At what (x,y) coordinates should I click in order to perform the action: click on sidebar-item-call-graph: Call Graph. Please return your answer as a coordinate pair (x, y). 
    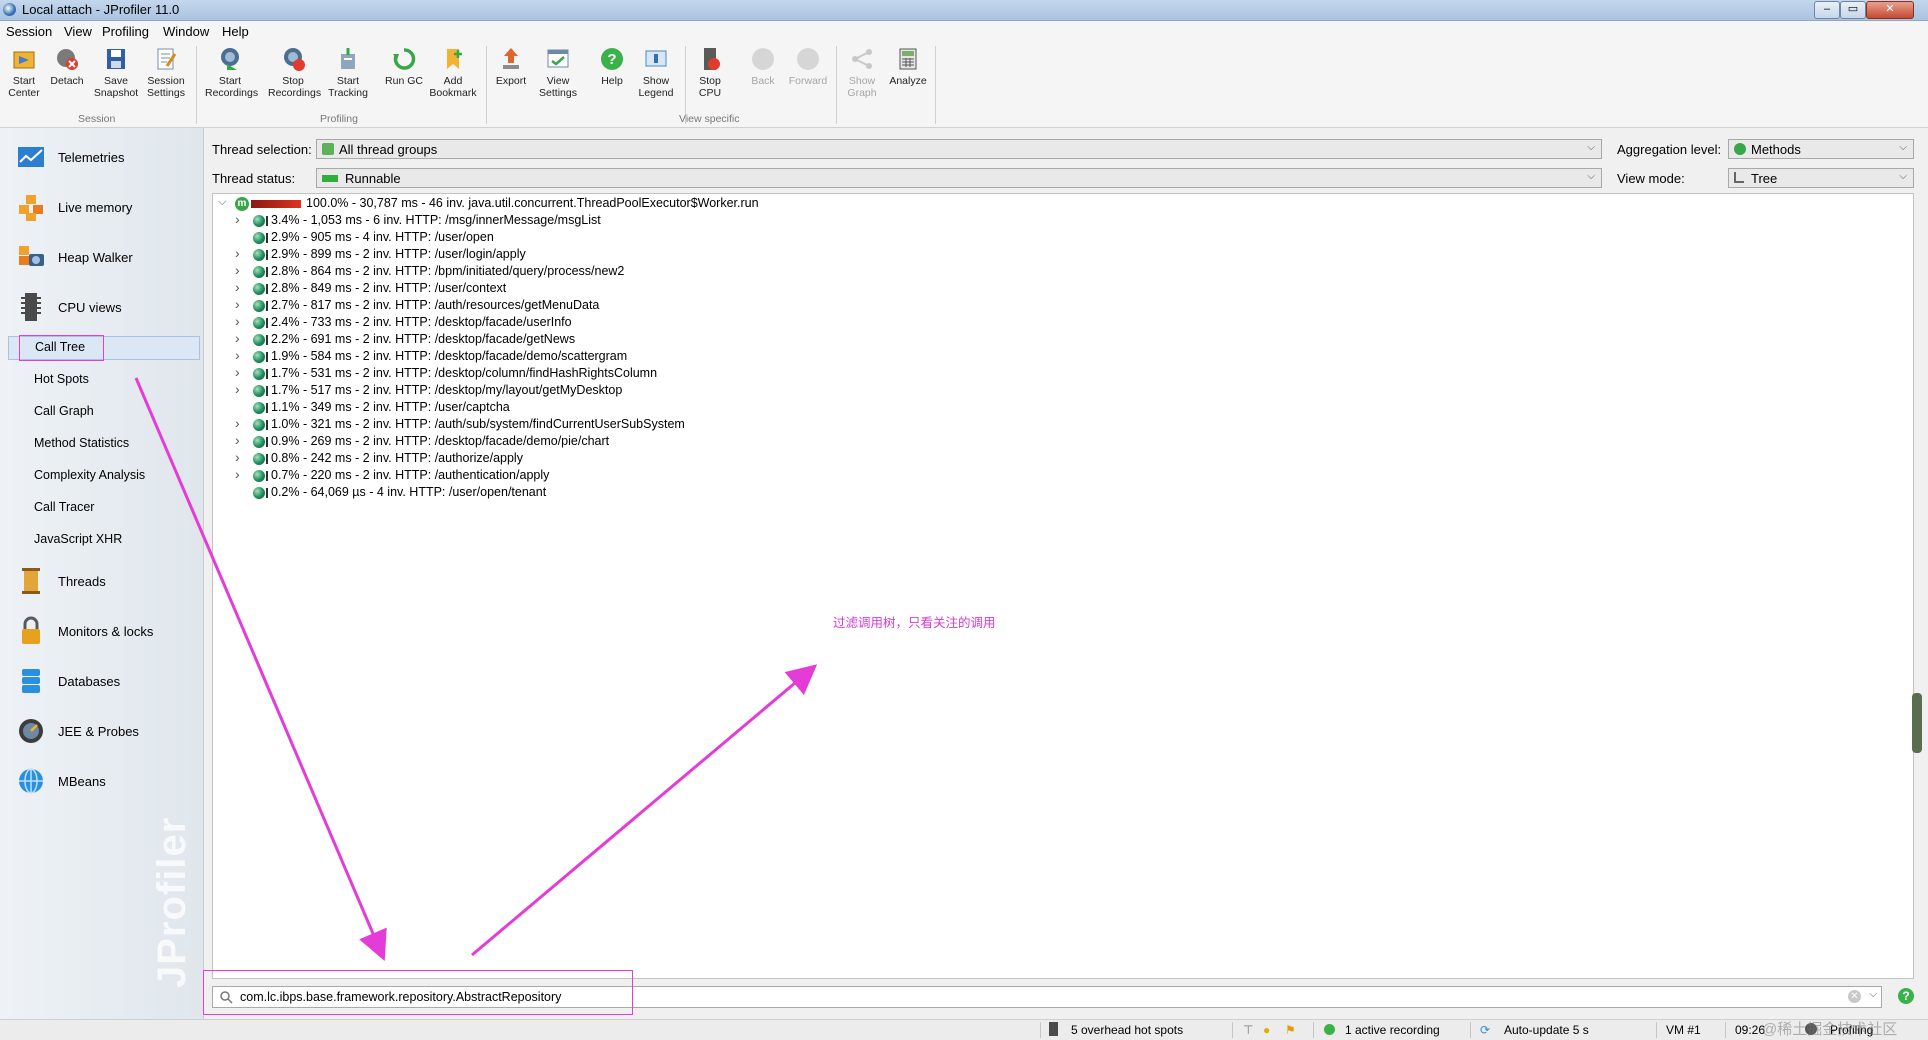
    Looking at the image, I should click on (103, 412).